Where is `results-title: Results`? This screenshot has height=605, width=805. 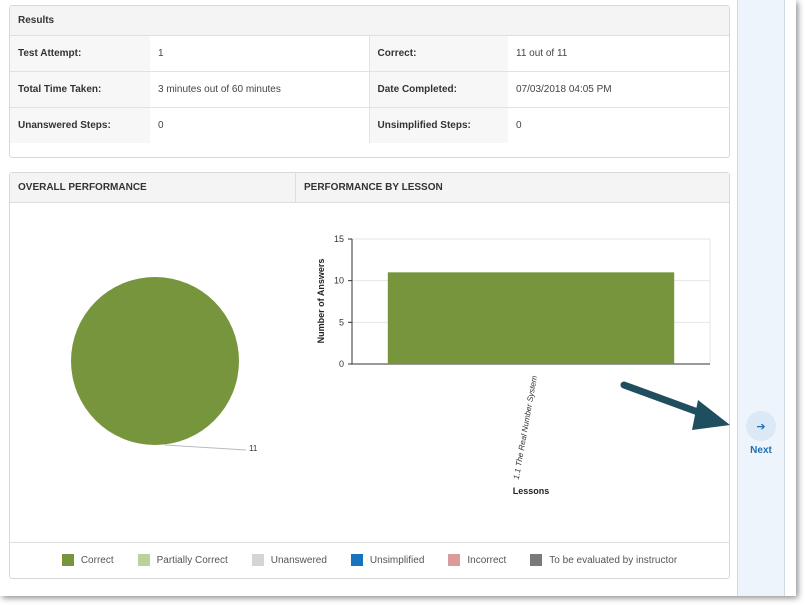
results-title: Results is located at coordinates (36, 20).